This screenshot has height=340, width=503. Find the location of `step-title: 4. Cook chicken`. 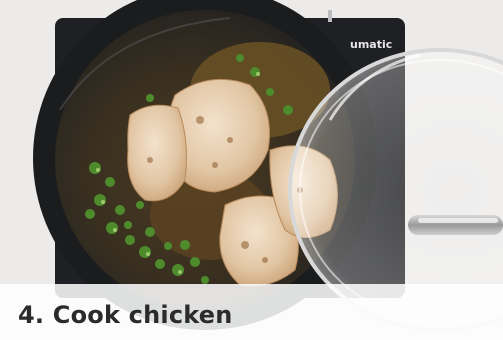

step-title: 4. Cook chicken is located at coordinates (125, 315).